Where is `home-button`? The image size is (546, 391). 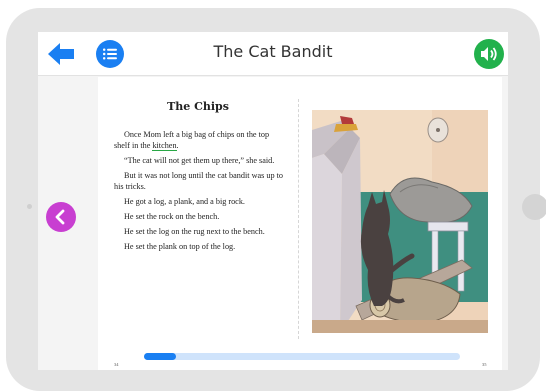
home-button is located at coordinates (534, 207).